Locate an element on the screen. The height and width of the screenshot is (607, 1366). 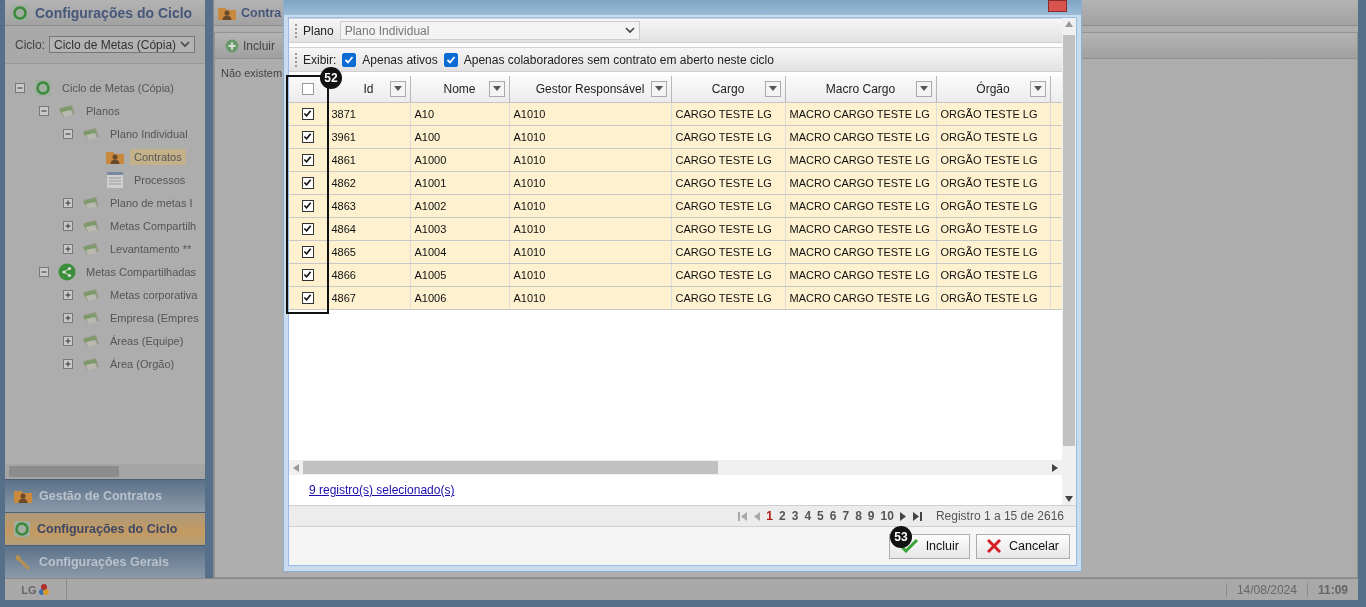
nav-section: Configurações do Ciclo is located at coordinates (105, 528).